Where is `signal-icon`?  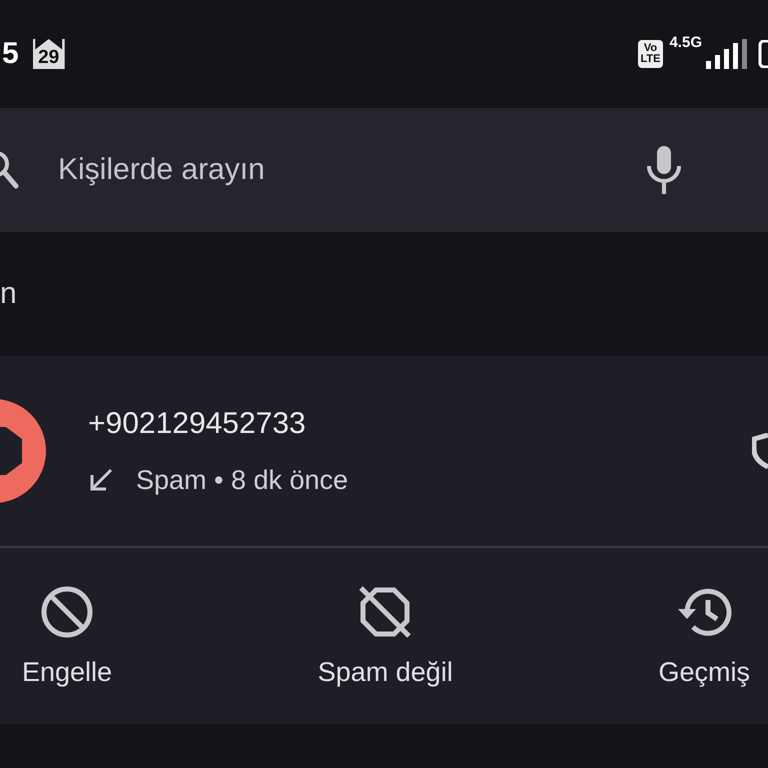 signal-icon is located at coordinates (726, 54).